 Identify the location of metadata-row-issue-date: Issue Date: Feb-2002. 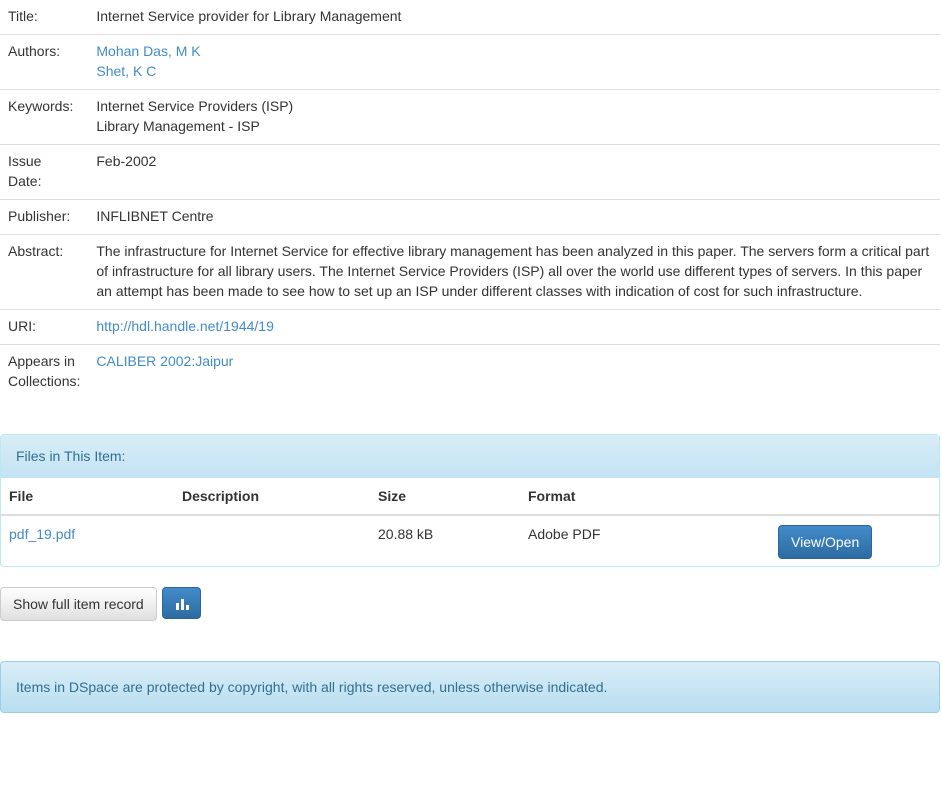
(470, 172).